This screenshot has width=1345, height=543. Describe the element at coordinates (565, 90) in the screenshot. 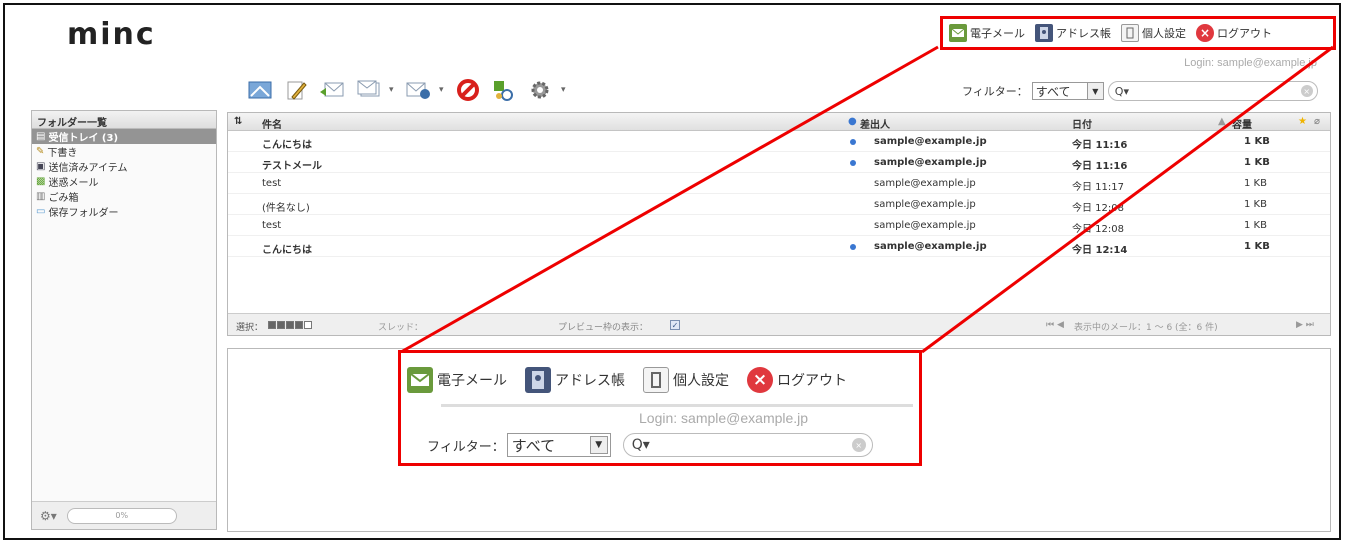

I see `more-menu-arrow-icon: ▾` at that location.